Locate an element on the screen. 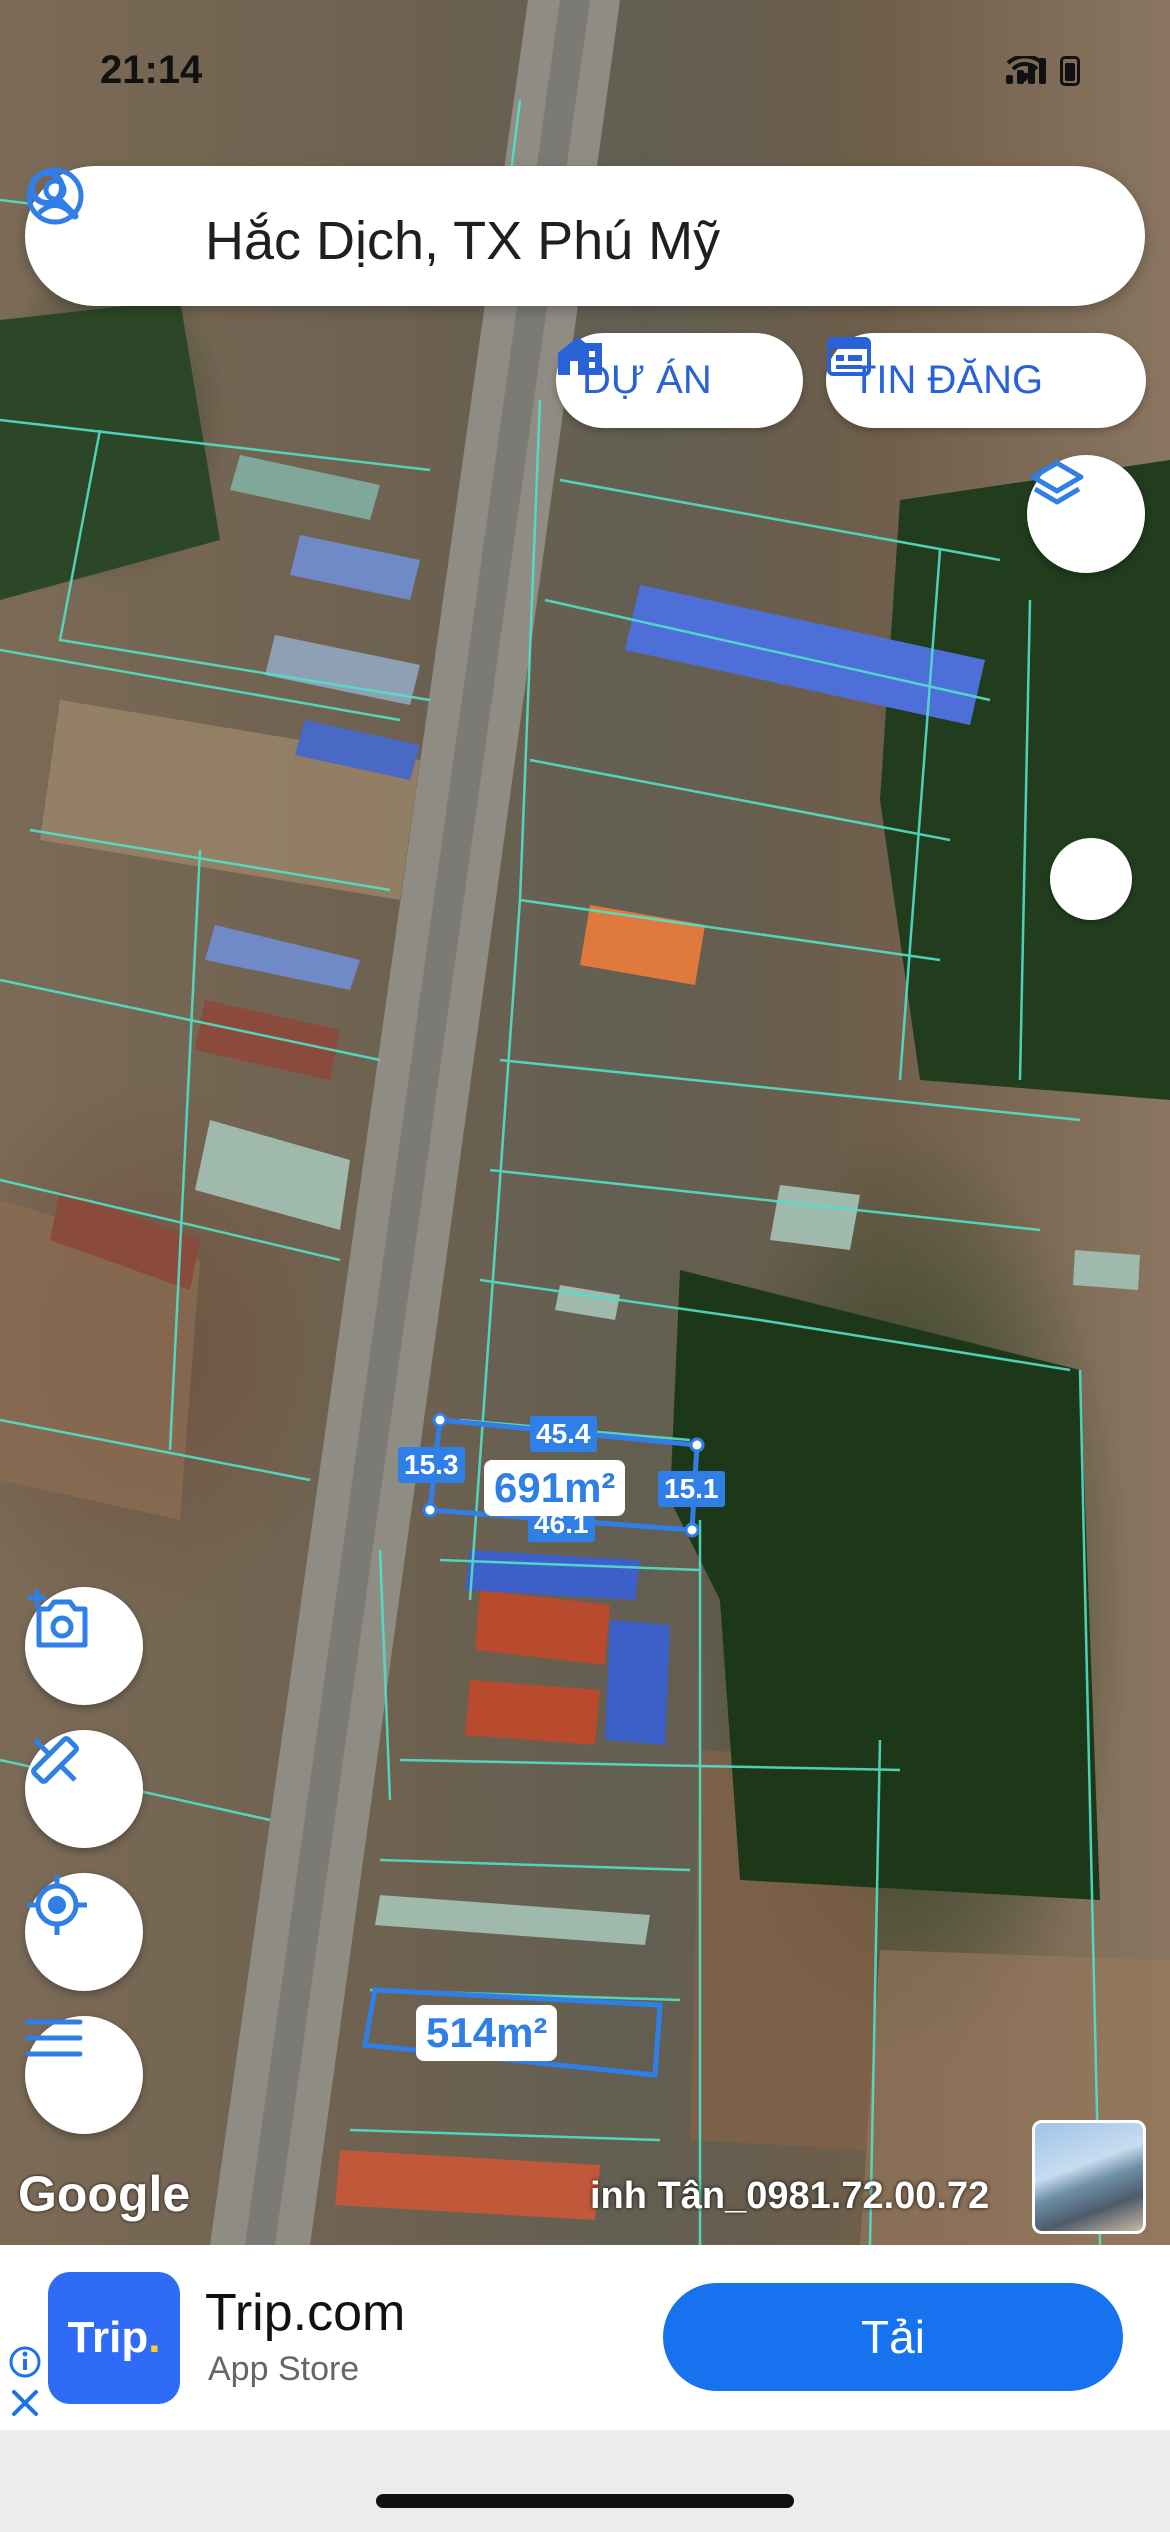 The image size is (1170, 2532). menu-button is located at coordinates (84, 2075).